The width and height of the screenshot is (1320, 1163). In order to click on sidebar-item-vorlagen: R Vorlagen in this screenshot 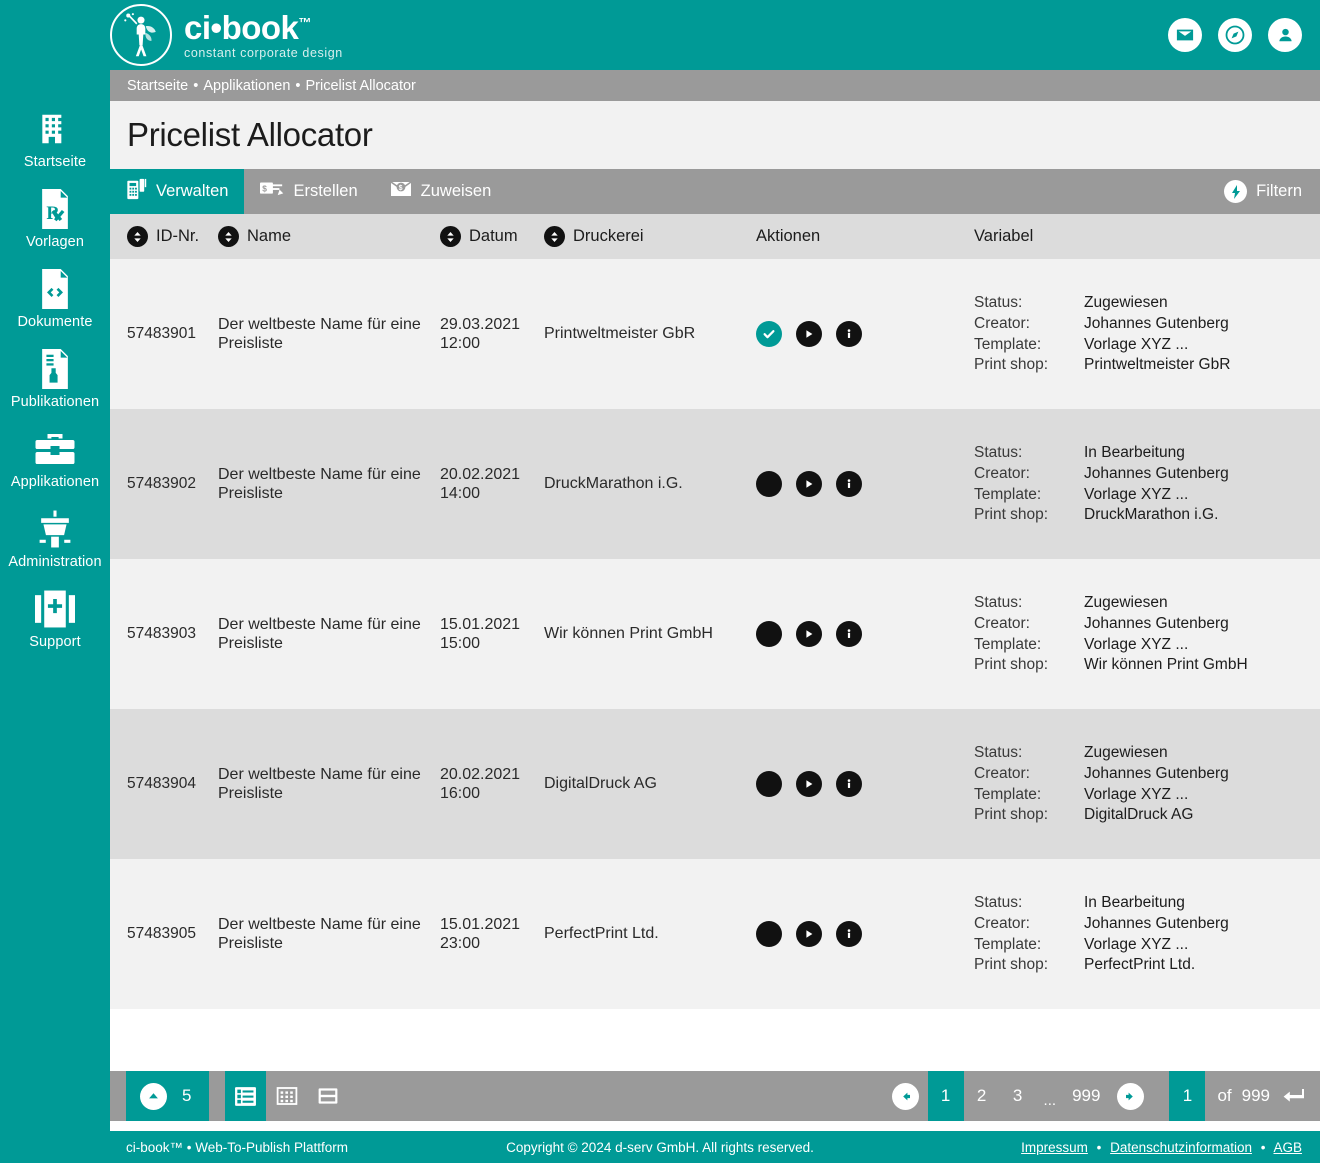, I will do `click(55, 219)`.